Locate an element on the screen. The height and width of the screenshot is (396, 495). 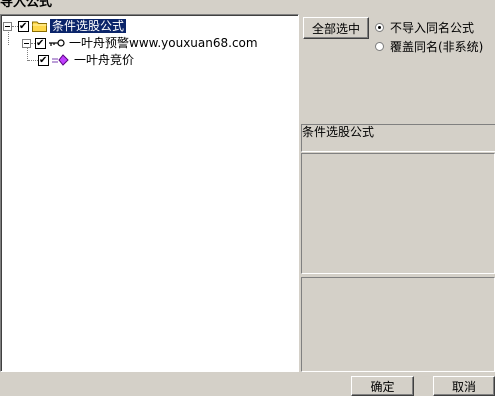
formula-params-pane is located at coordinates (398, 324).